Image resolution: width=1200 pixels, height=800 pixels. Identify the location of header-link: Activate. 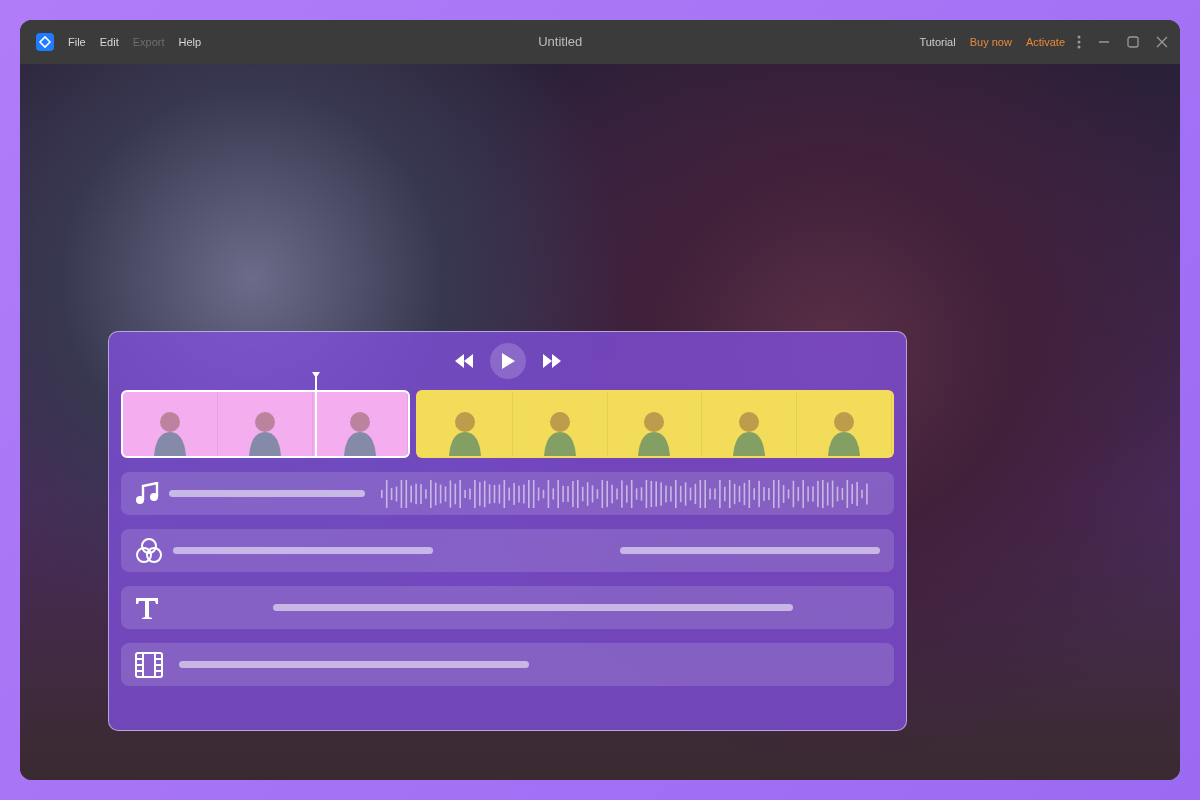
(1045, 42).